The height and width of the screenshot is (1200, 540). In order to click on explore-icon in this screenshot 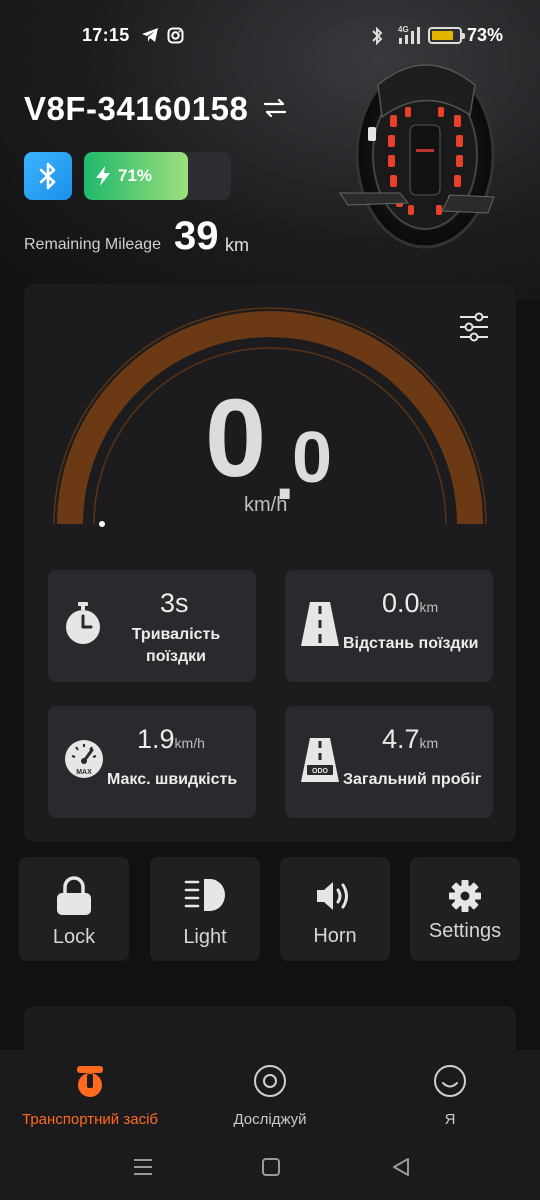, I will do `click(270, 1083)`.